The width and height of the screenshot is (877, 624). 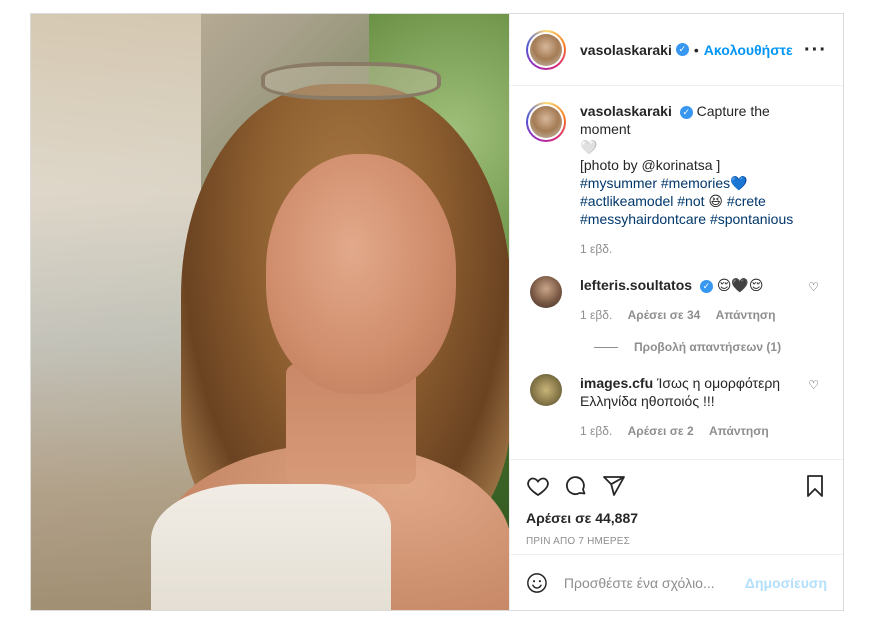 What do you see at coordinates (676, 486) in the screenshot?
I see `action-icons` at bounding box center [676, 486].